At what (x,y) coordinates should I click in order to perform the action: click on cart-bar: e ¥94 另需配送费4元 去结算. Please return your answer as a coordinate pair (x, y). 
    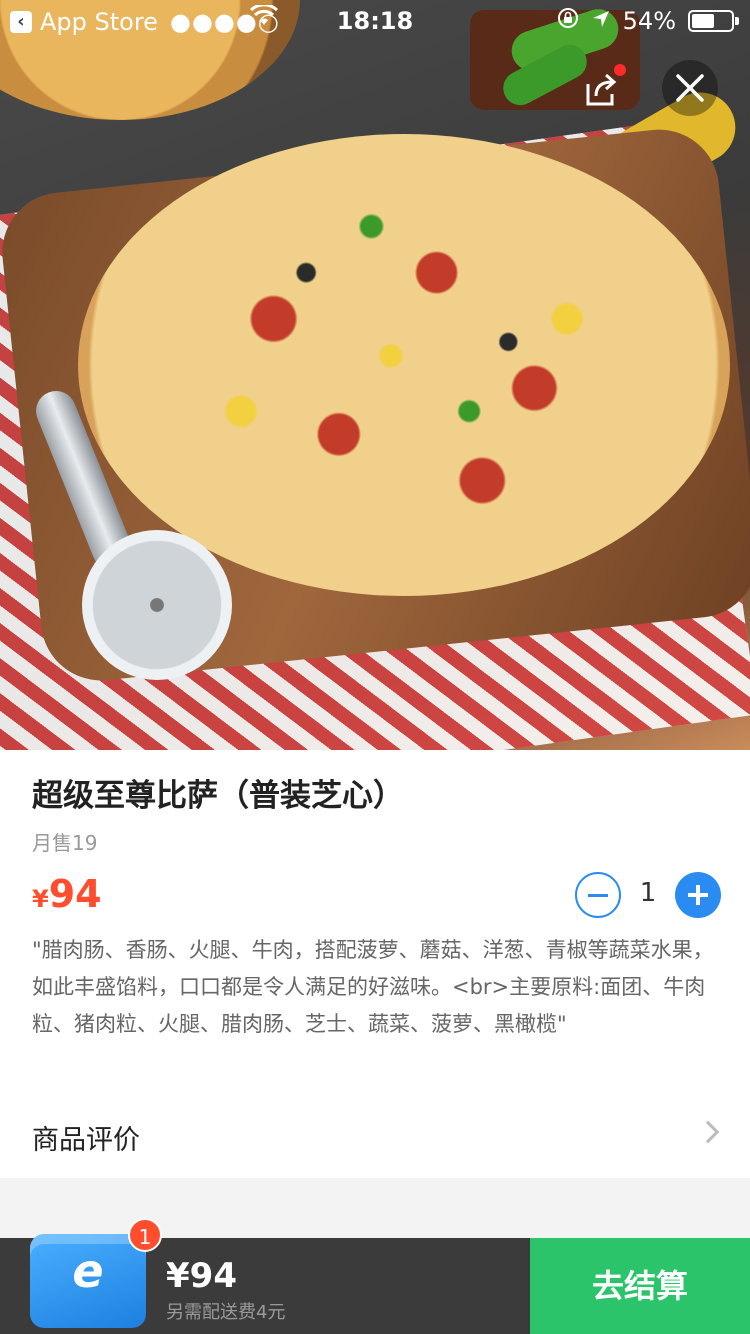
    Looking at the image, I should click on (375, 1284).